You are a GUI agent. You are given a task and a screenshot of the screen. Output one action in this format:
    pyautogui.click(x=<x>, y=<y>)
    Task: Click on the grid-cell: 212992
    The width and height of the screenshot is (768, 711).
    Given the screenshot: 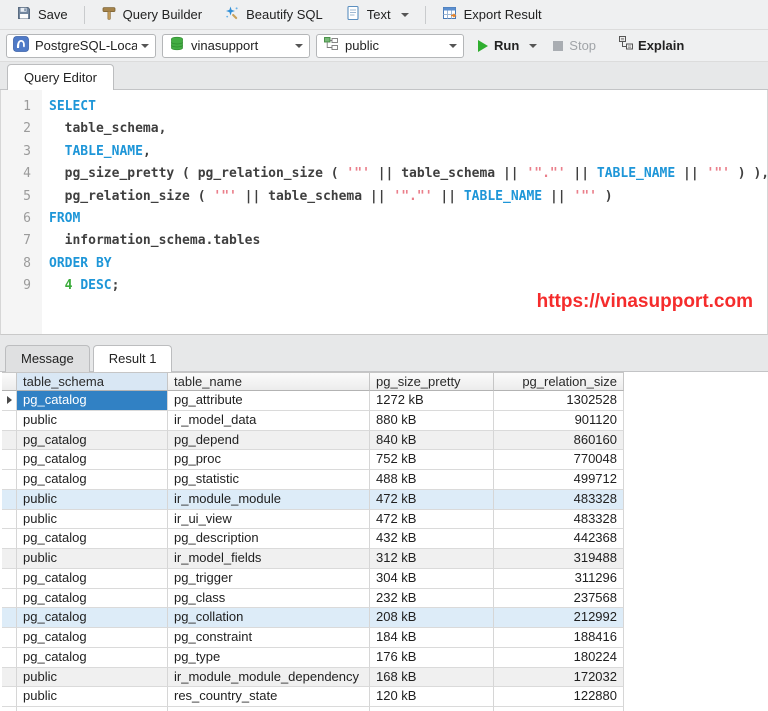 What is the action you would take?
    pyautogui.click(x=559, y=618)
    